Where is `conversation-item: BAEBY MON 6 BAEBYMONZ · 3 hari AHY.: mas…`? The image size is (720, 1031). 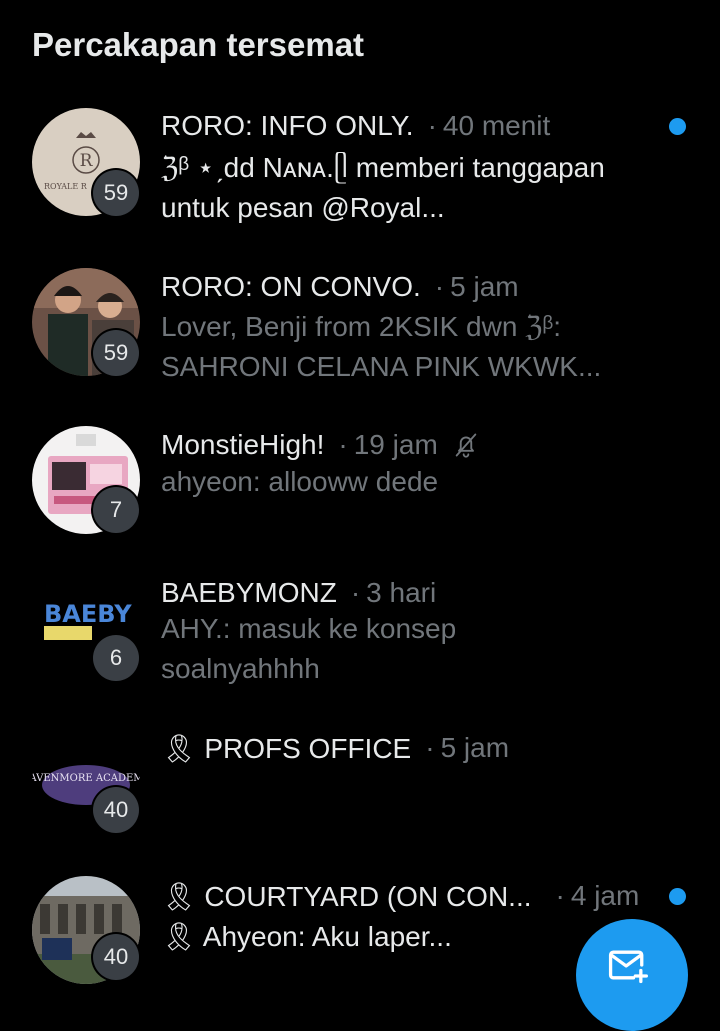 conversation-item: BAEBY MON 6 BAEBYMONZ · 3 hari AHY.: mas… is located at coordinates (360, 640).